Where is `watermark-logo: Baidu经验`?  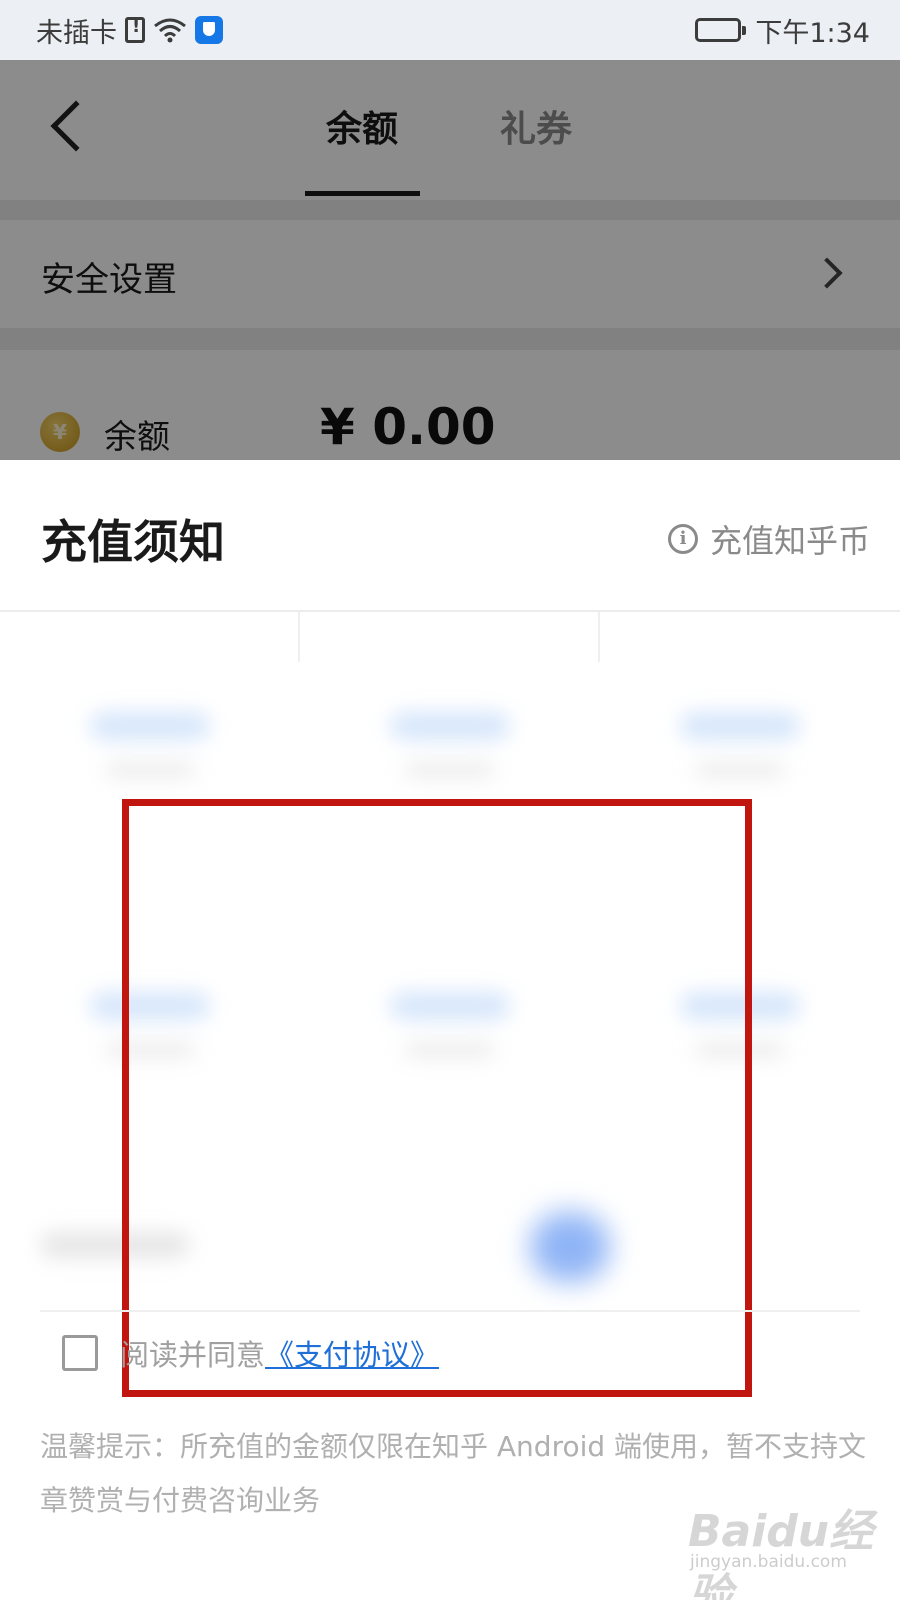
watermark-logo: Baidu经验 is located at coordinates (781, 1553).